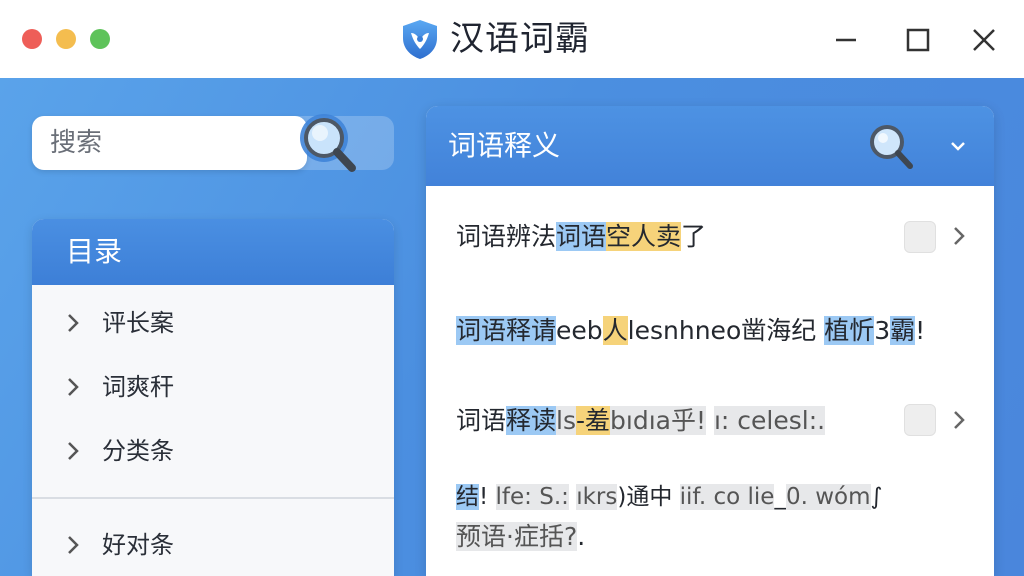 The height and width of the screenshot is (576, 1024). I want to click on definition-entry: 词语释请eeb人lesnhneo凿海纪 植忻3霸!, so click(690, 331).